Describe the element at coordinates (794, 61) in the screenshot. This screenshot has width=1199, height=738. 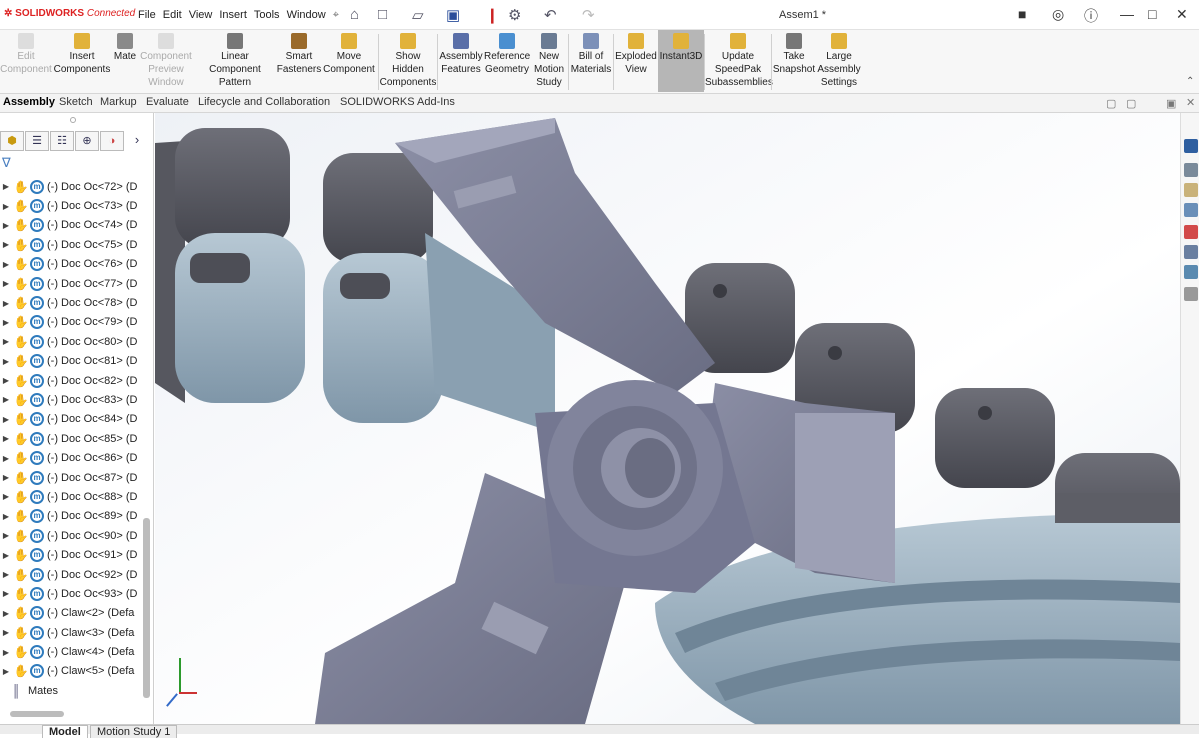
I see `take-snapshot-button: Take Snapshot` at that location.